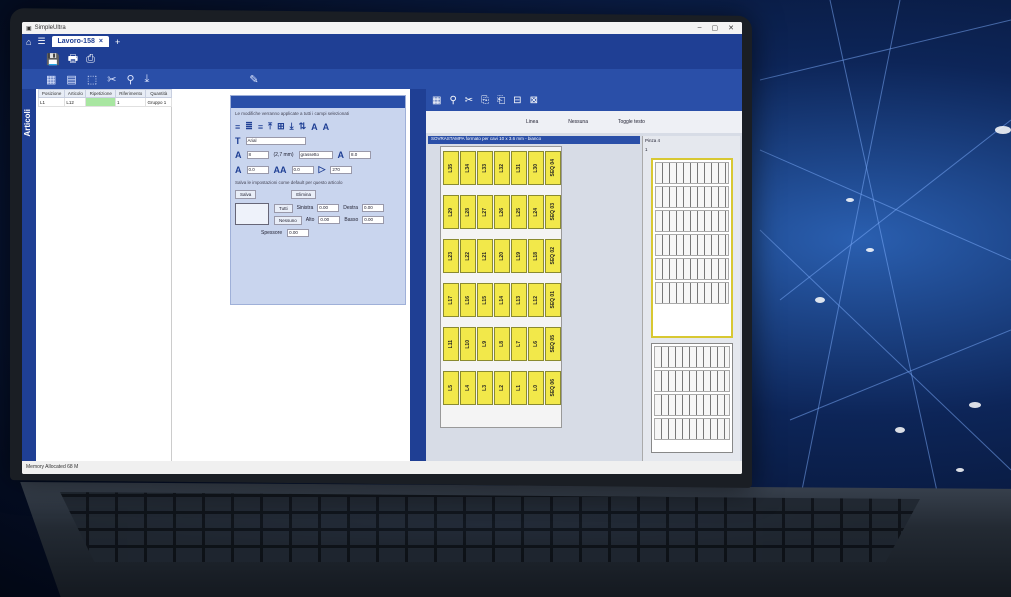 This screenshot has height=597, width=1011. Describe the element at coordinates (373, 208) in the screenshot. I see `right-margin-input: 0.00` at that location.